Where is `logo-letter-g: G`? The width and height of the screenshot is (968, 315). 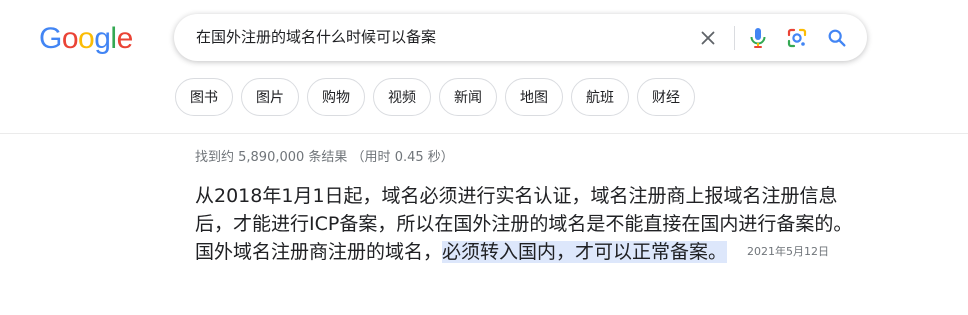
logo-letter-g: G is located at coordinates (50, 38).